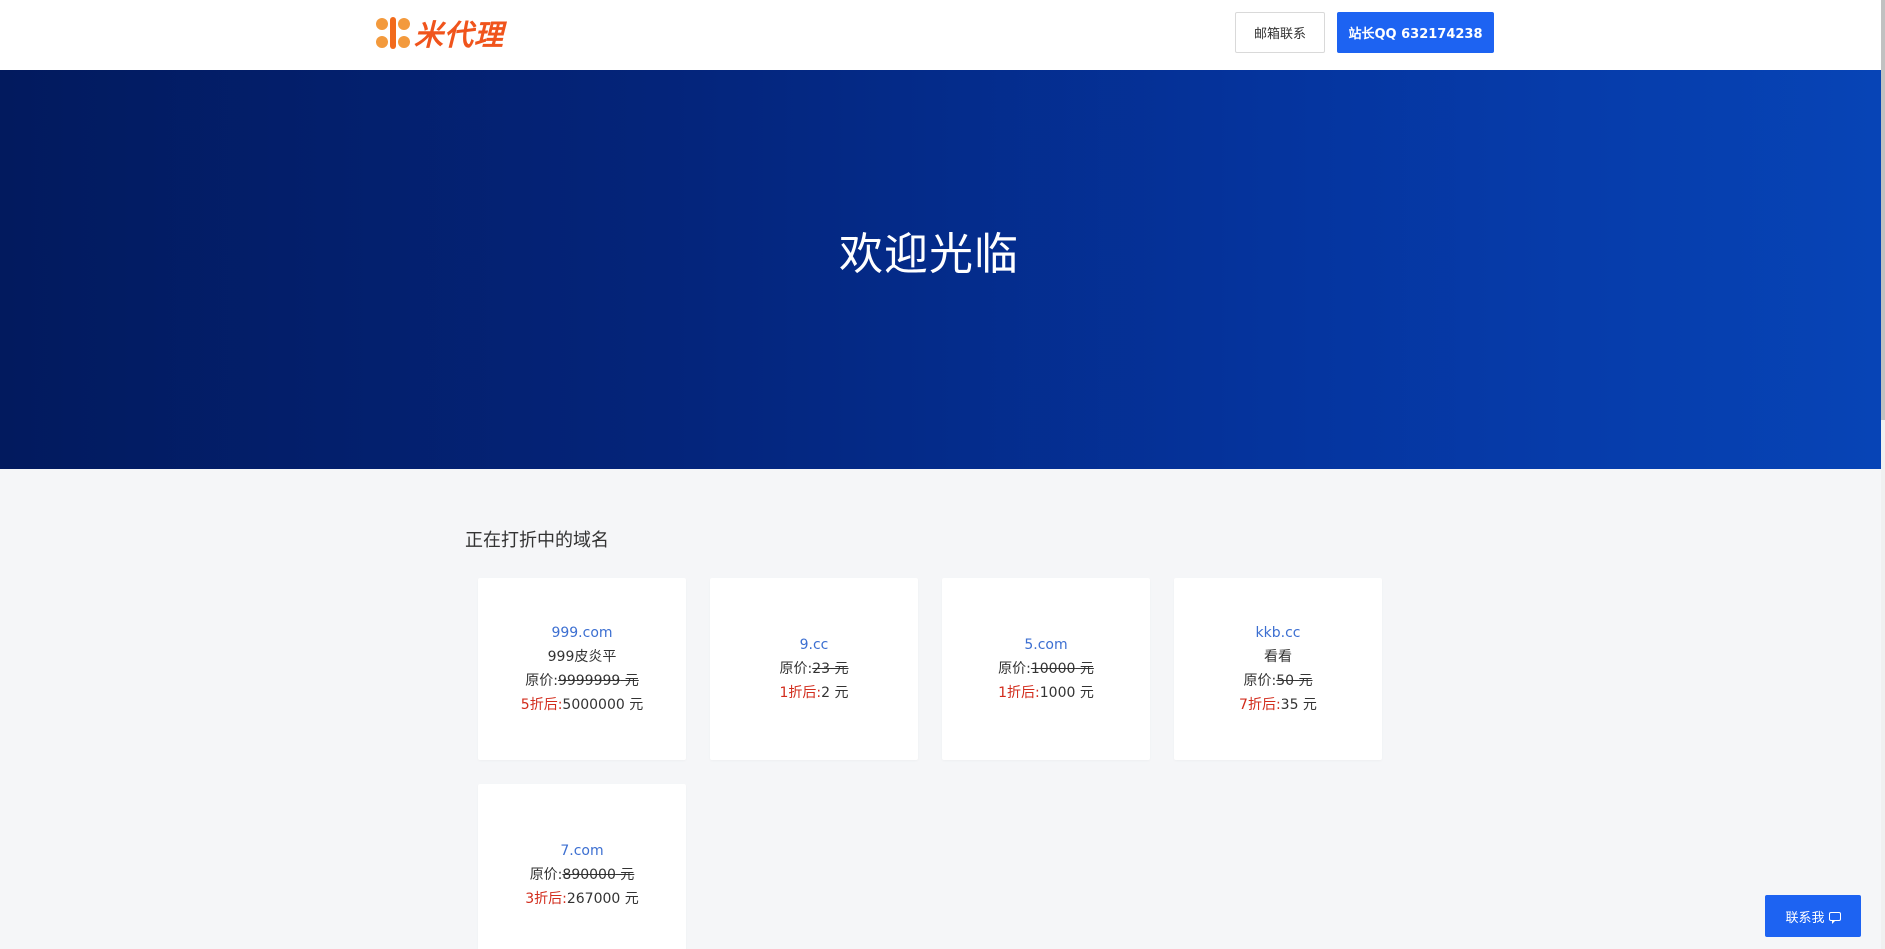 The height and width of the screenshot is (949, 1885). Describe the element at coordinates (1415, 32) in the screenshot. I see `qq-contact-button: 站长QQ 632174238` at that location.